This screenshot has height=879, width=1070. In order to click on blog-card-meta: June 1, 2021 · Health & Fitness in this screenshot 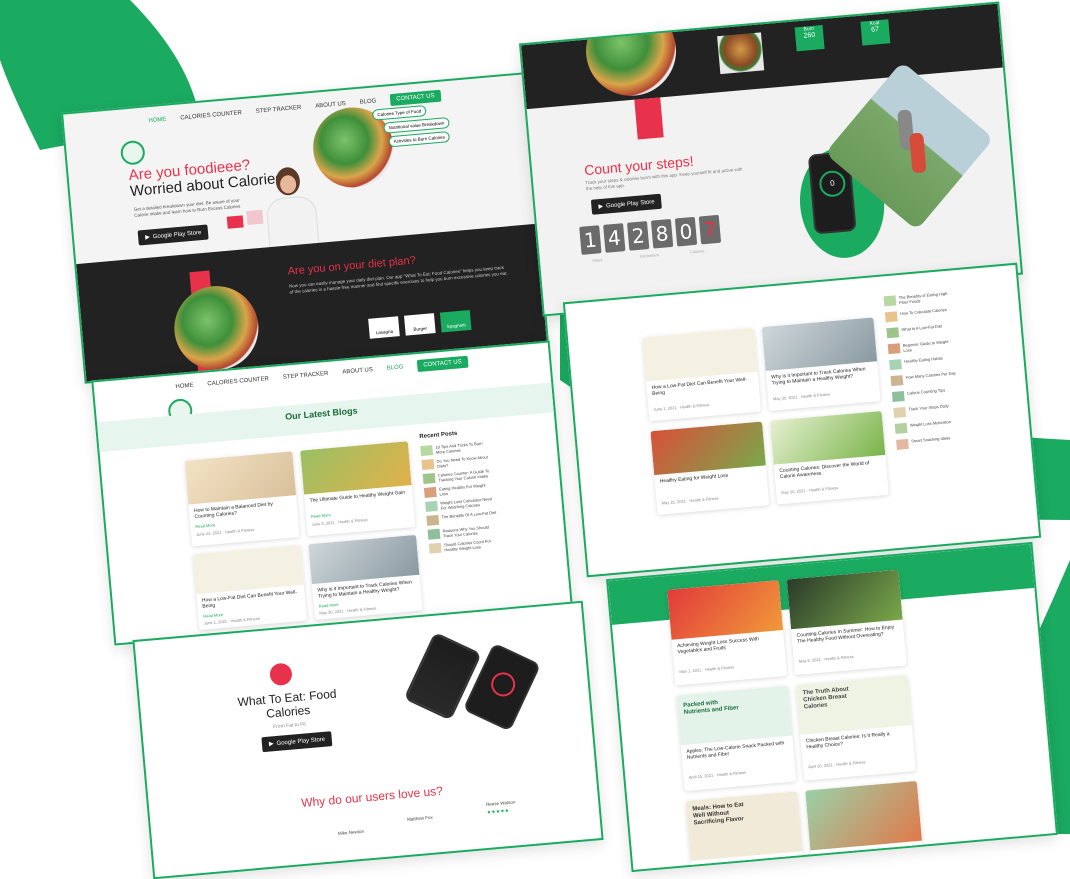, I will do `click(681, 407)`.